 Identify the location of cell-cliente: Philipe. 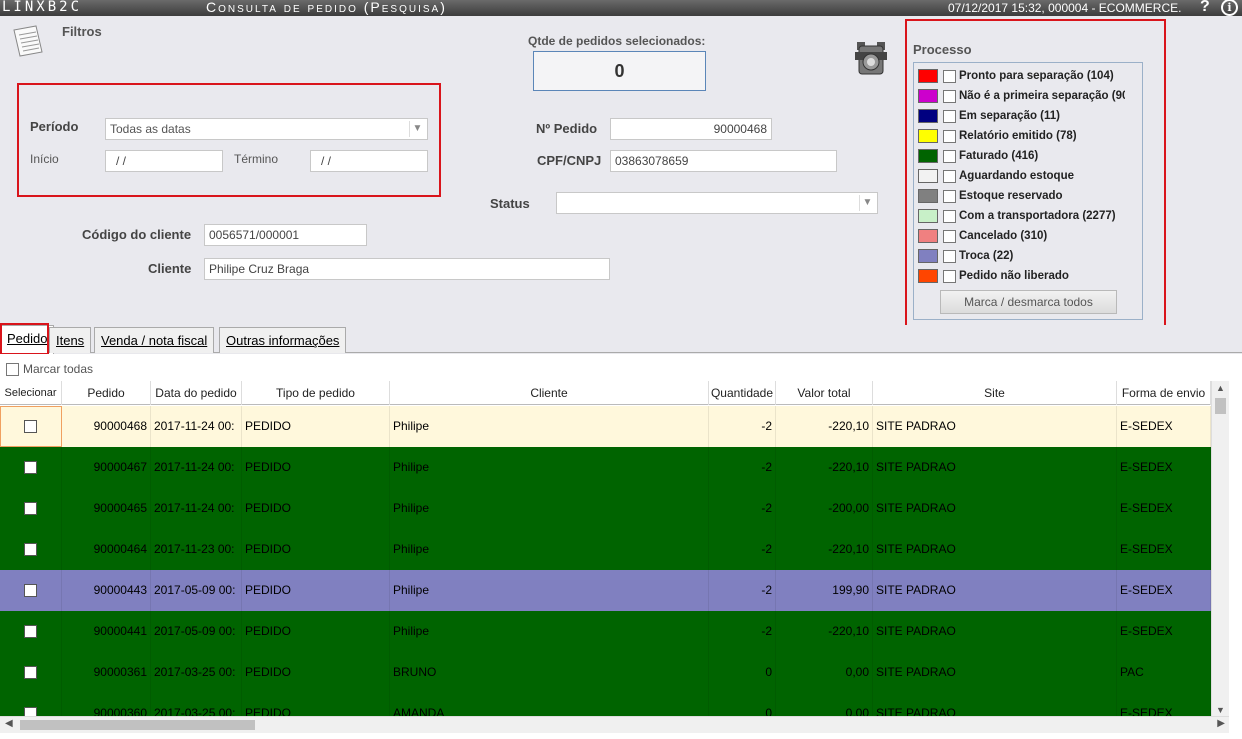
(549, 426).